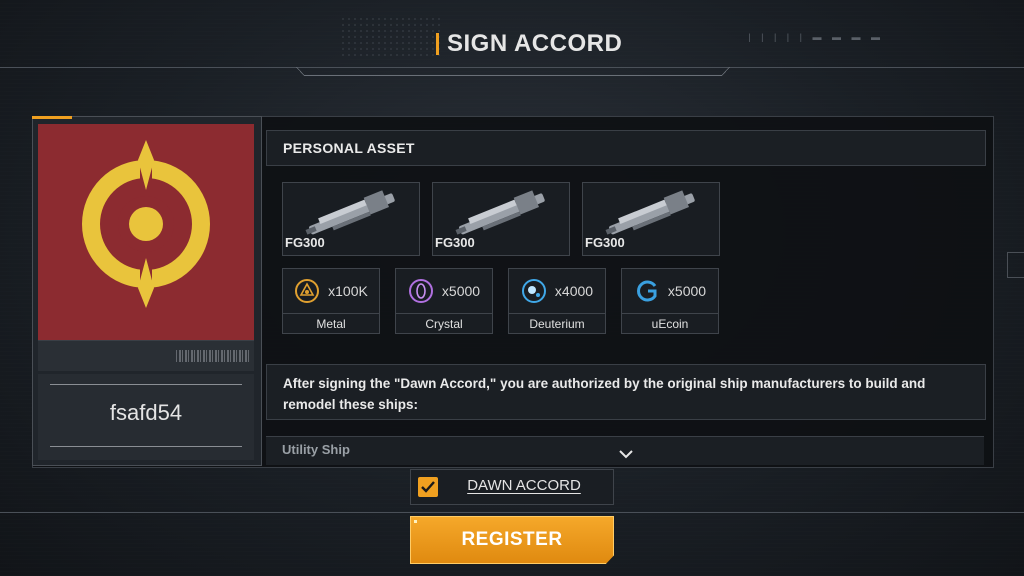 The height and width of the screenshot is (576, 1024). I want to click on resource-card-deuterium: x4000 Deuterium, so click(557, 301).